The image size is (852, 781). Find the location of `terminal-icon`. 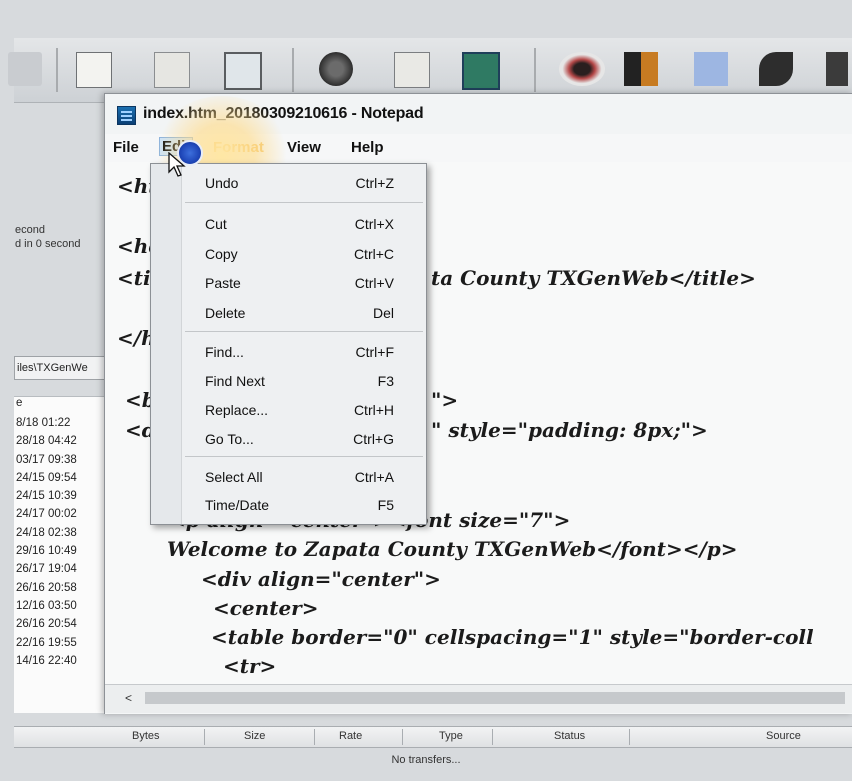

terminal-icon is located at coordinates (481, 71).